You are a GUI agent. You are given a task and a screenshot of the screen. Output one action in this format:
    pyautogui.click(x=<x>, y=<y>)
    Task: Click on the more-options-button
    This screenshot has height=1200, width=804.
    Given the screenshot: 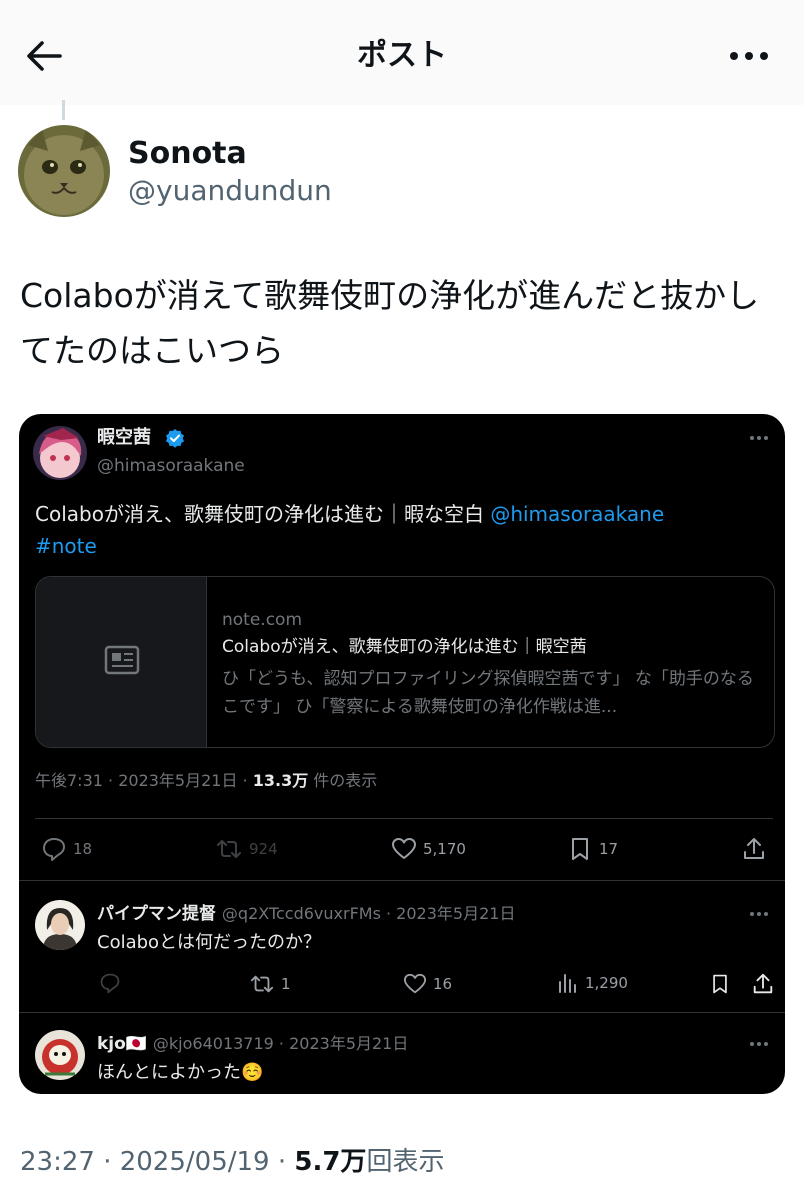 What is the action you would take?
    pyautogui.click(x=749, y=56)
    